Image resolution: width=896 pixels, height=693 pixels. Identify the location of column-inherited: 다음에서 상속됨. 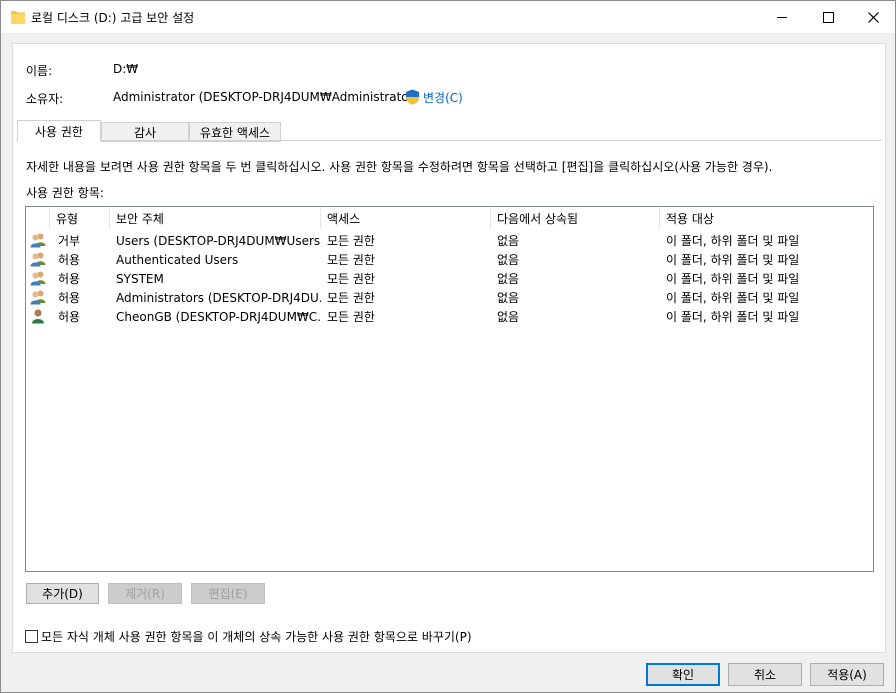
(575, 218).